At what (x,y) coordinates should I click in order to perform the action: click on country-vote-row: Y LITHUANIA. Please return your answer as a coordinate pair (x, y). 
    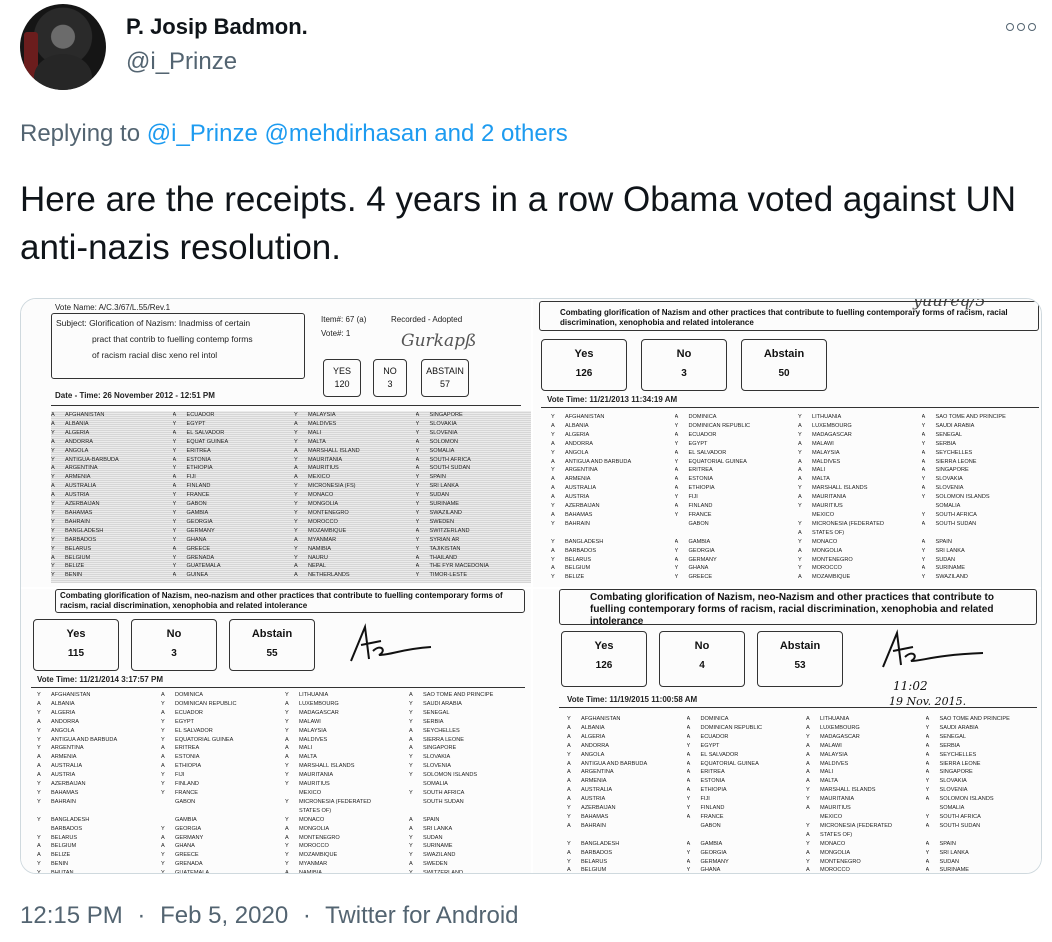
    Looking at the image, I should click on (344, 695).